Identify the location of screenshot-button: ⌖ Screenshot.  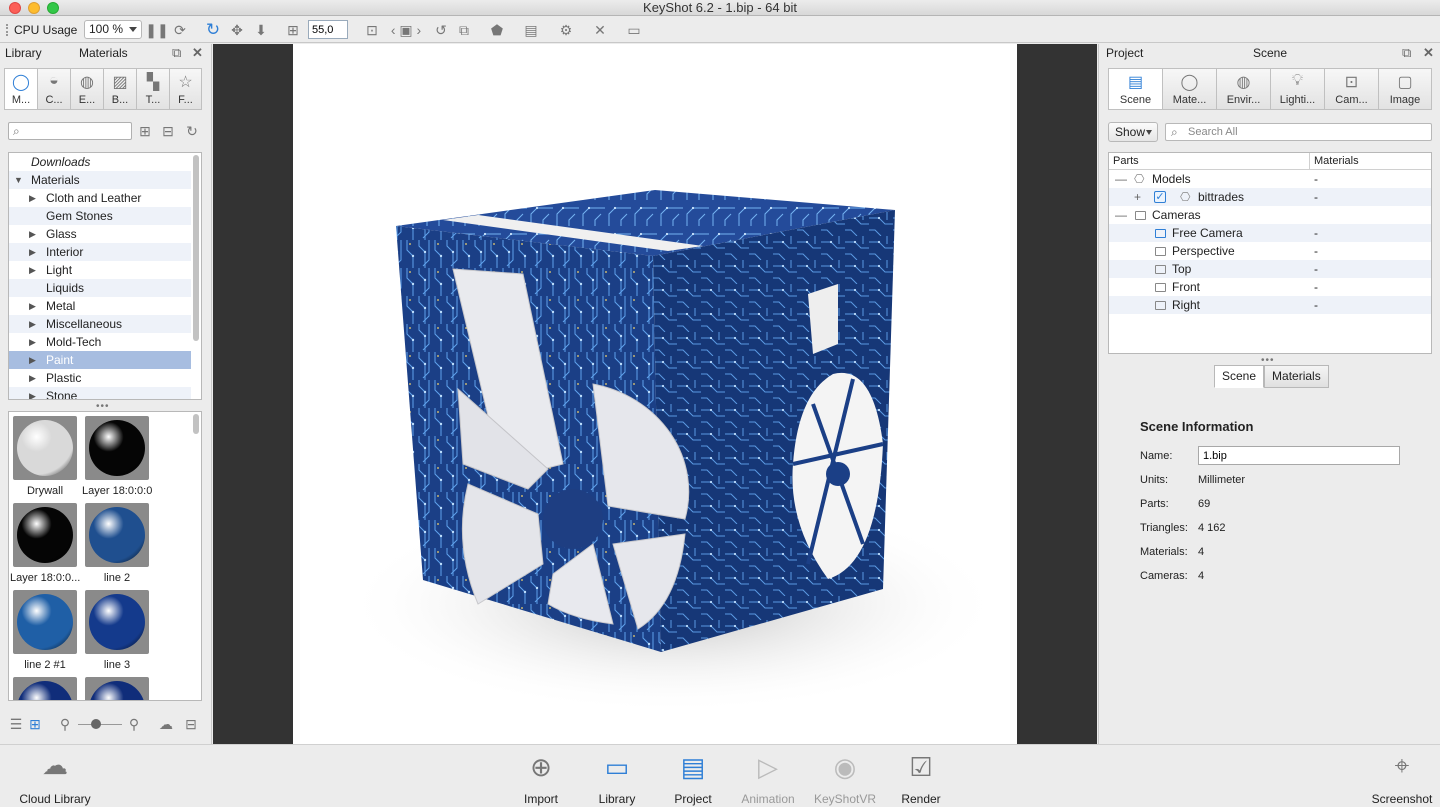
(1398, 776).